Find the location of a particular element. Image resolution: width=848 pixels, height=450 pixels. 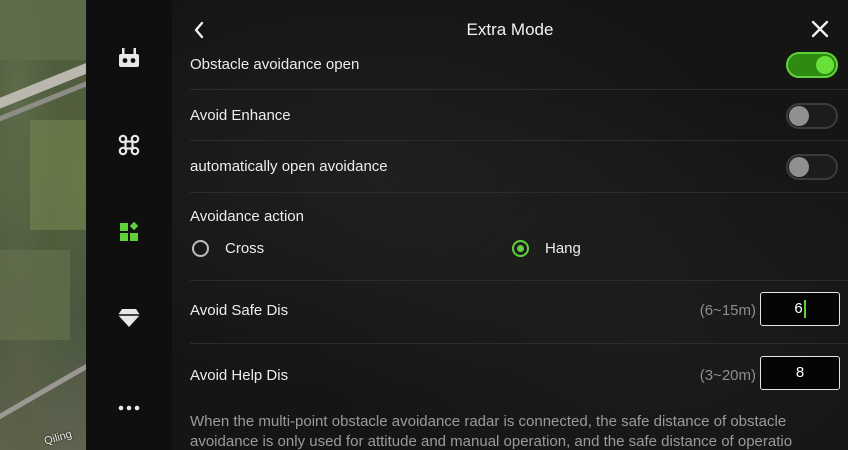

panel-header: Extra Mode is located at coordinates (510, 30).